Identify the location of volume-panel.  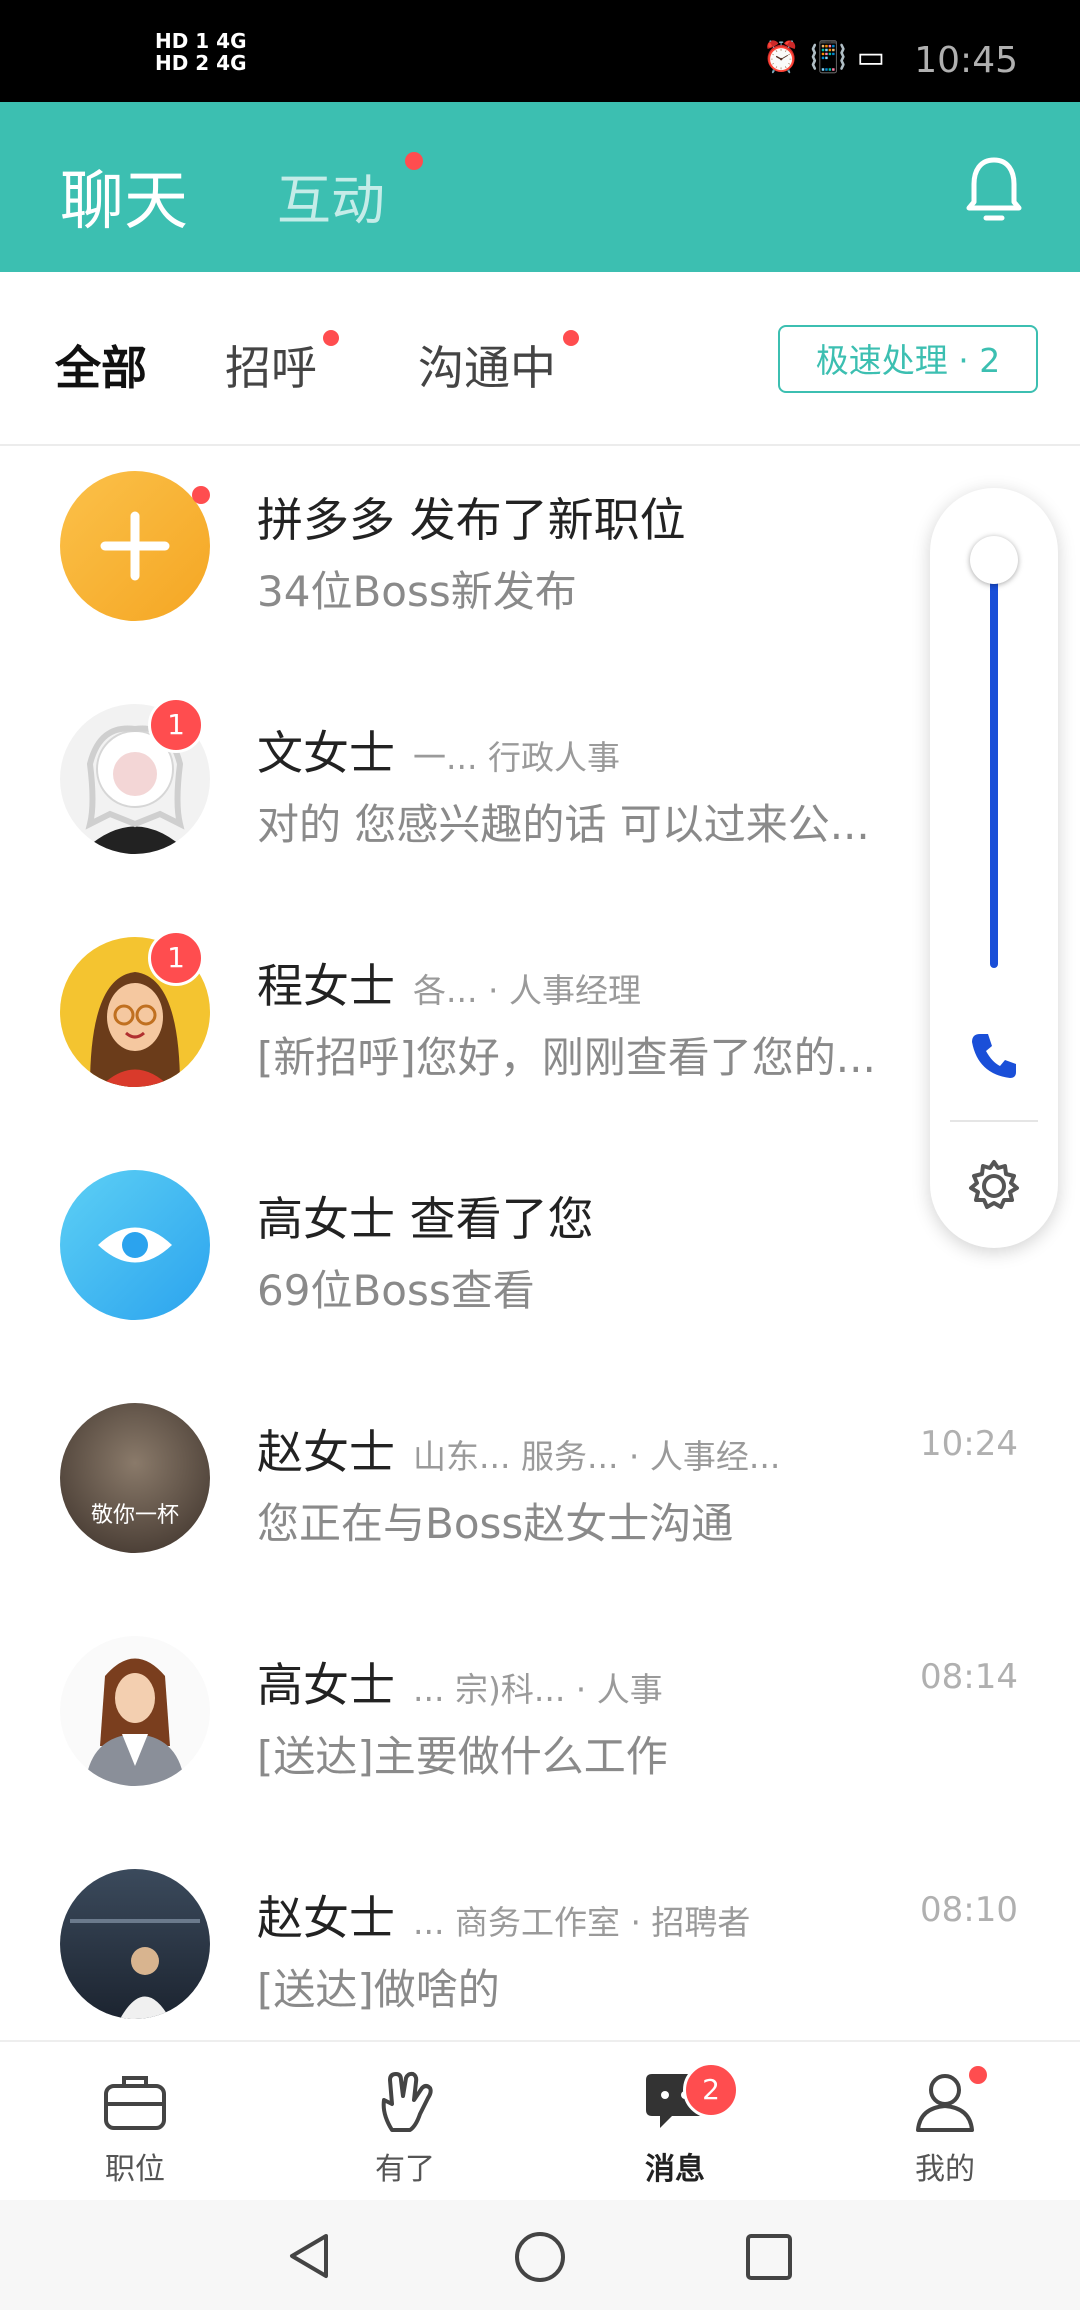
(994, 868).